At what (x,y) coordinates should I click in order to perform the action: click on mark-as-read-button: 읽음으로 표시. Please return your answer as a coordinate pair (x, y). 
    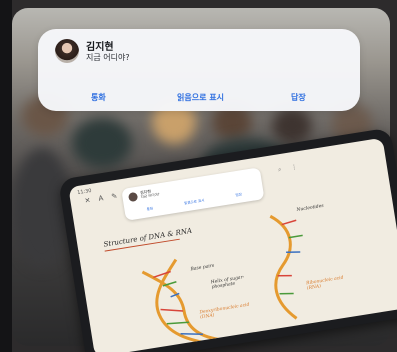
    Looking at the image, I should click on (200, 97).